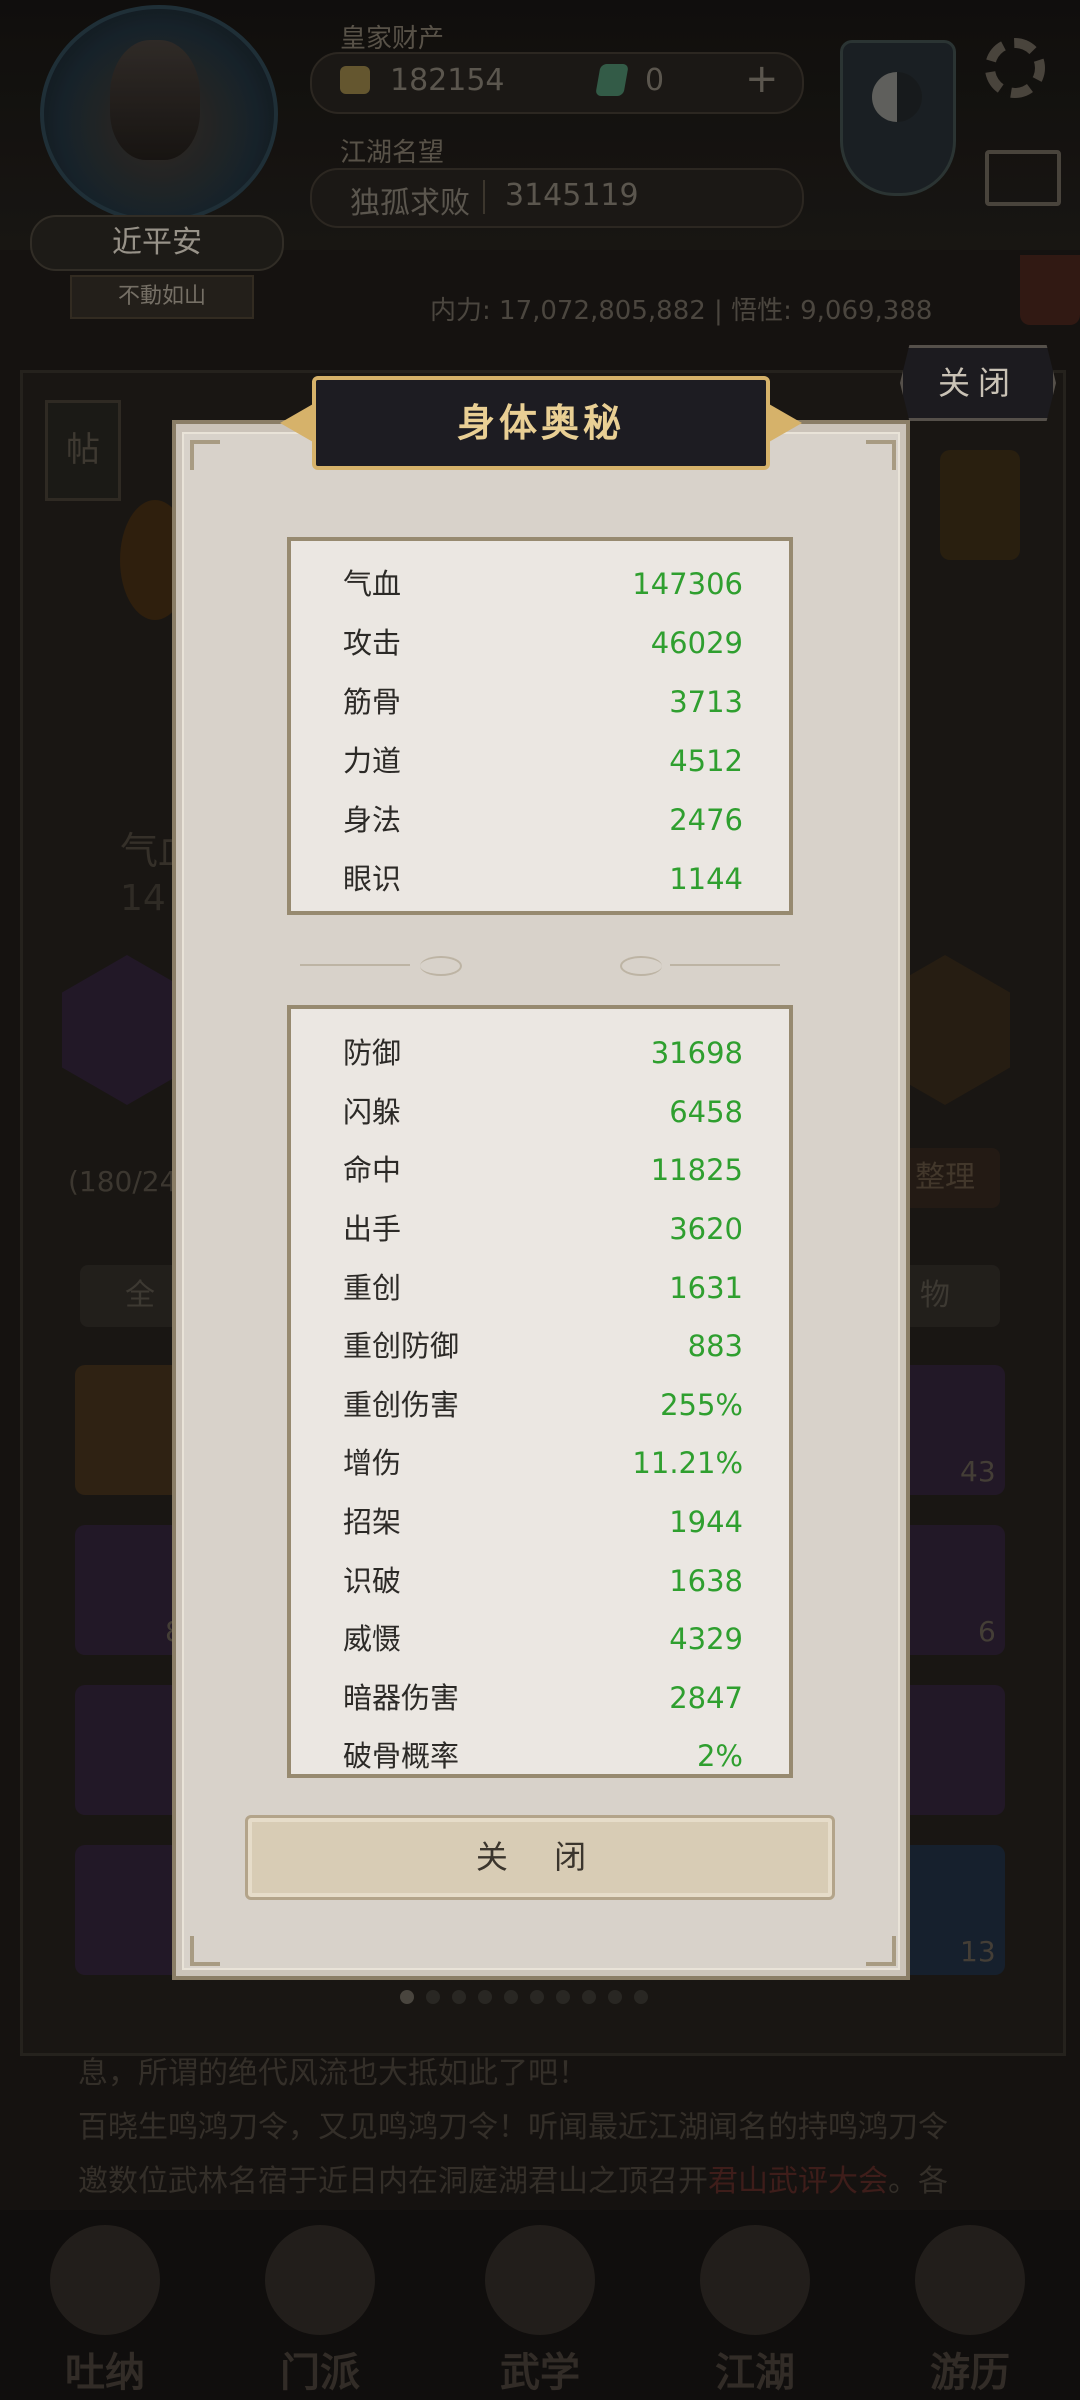 The height and width of the screenshot is (2400, 1080). What do you see at coordinates (543, 702) in the screenshot?
I see `stat-row: 筋骨 3713` at bounding box center [543, 702].